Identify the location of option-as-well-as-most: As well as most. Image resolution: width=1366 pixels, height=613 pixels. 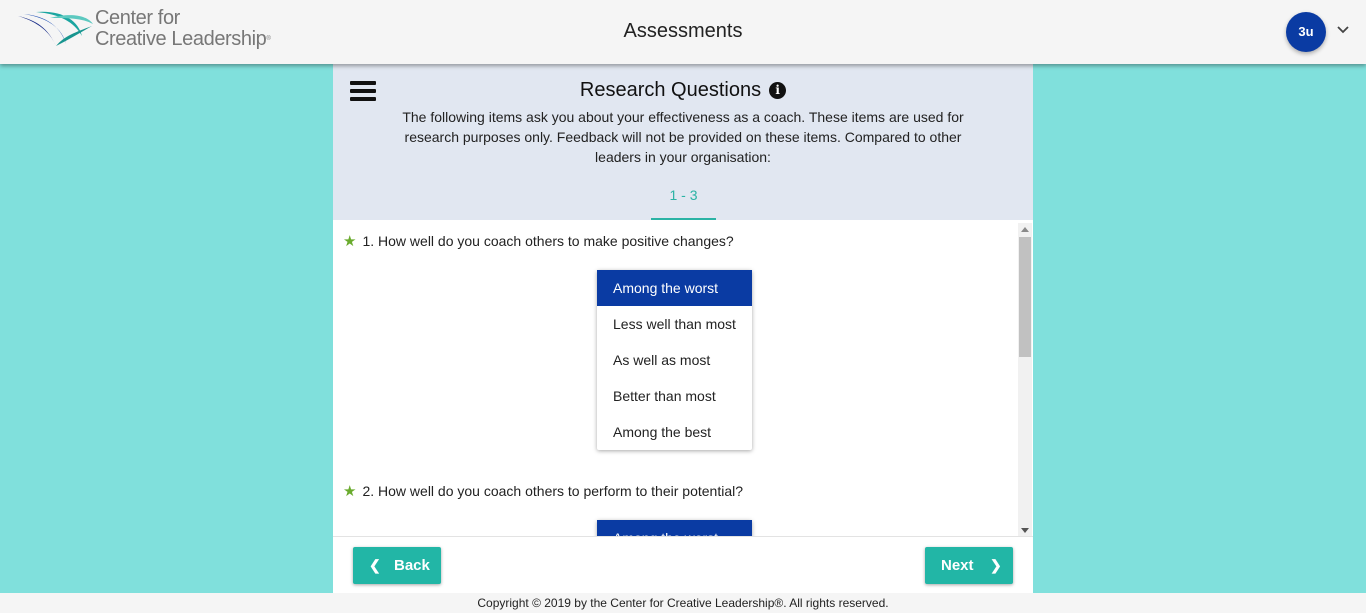
(674, 360).